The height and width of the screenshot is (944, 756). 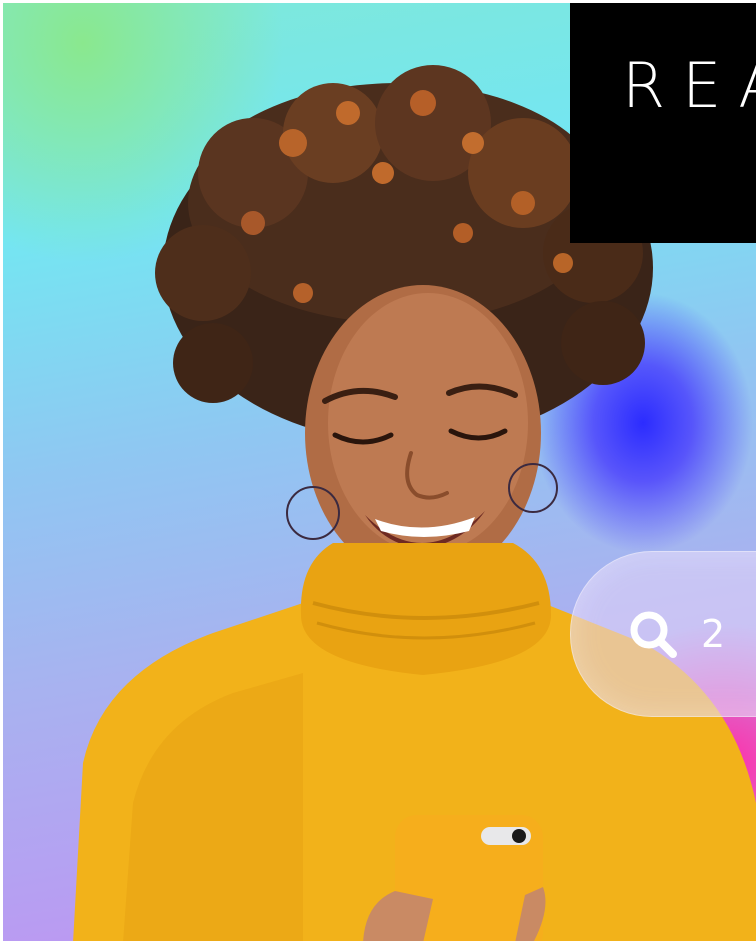 What do you see at coordinates (423, 433) in the screenshot?
I see `face` at bounding box center [423, 433].